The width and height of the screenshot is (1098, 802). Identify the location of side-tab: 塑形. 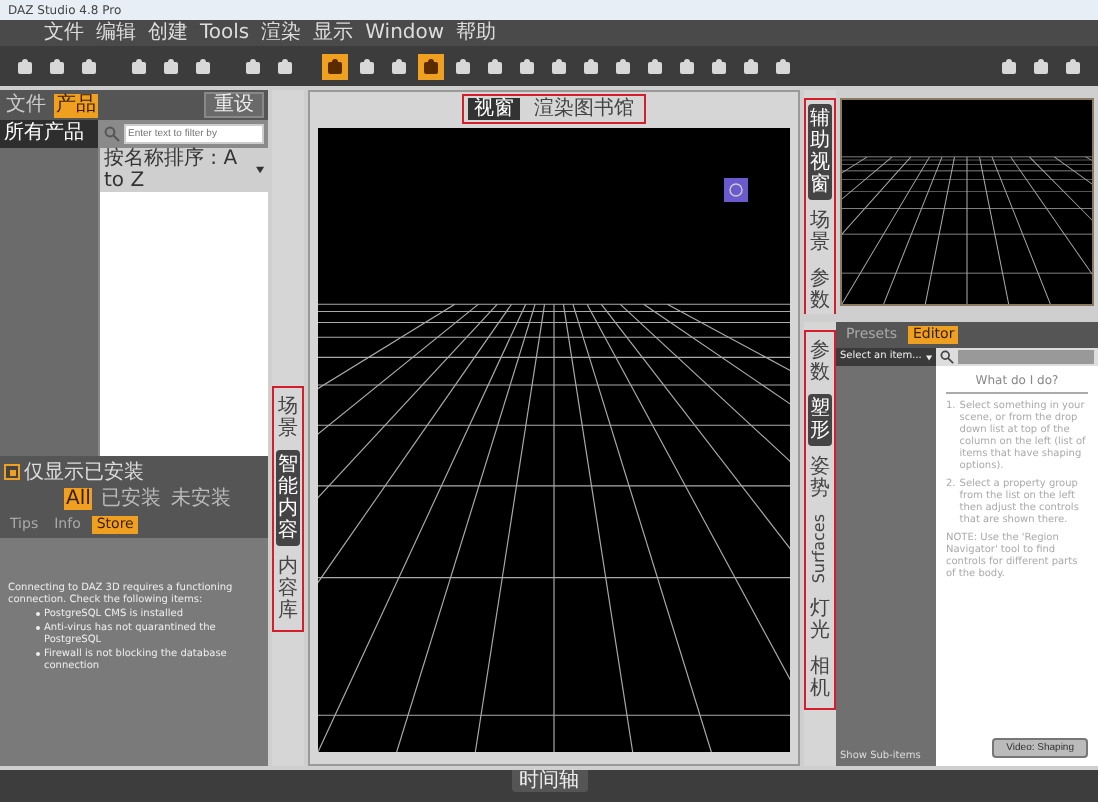
(820, 420).